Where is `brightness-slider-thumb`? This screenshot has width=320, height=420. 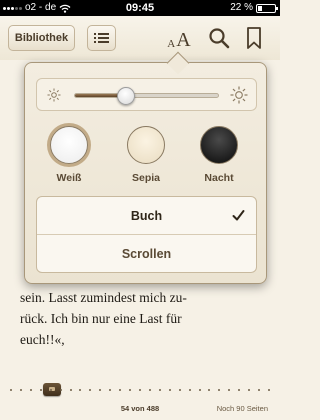 brightness-slider-thumb is located at coordinates (126, 96).